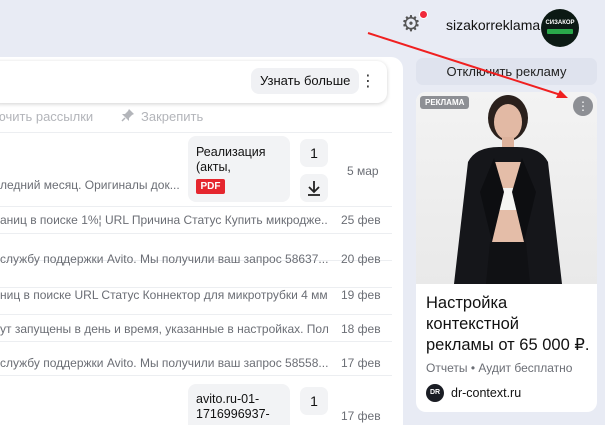  Describe the element at coordinates (172, 116) in the screenshot. I see `pin-button: Закрепить` at that location.